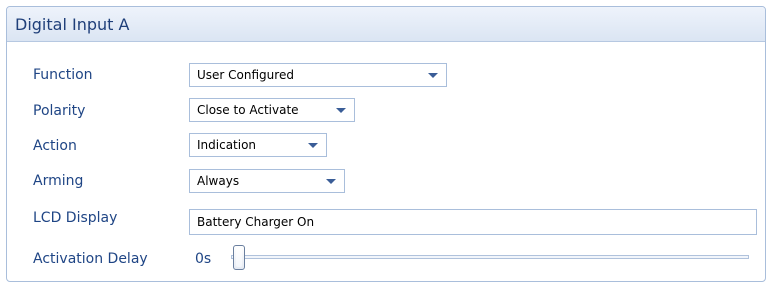  What do you see at coordinates (318, 75) in the screenshot?
I see `function-dropdown: User Configured` at bounding box center [318, 75].